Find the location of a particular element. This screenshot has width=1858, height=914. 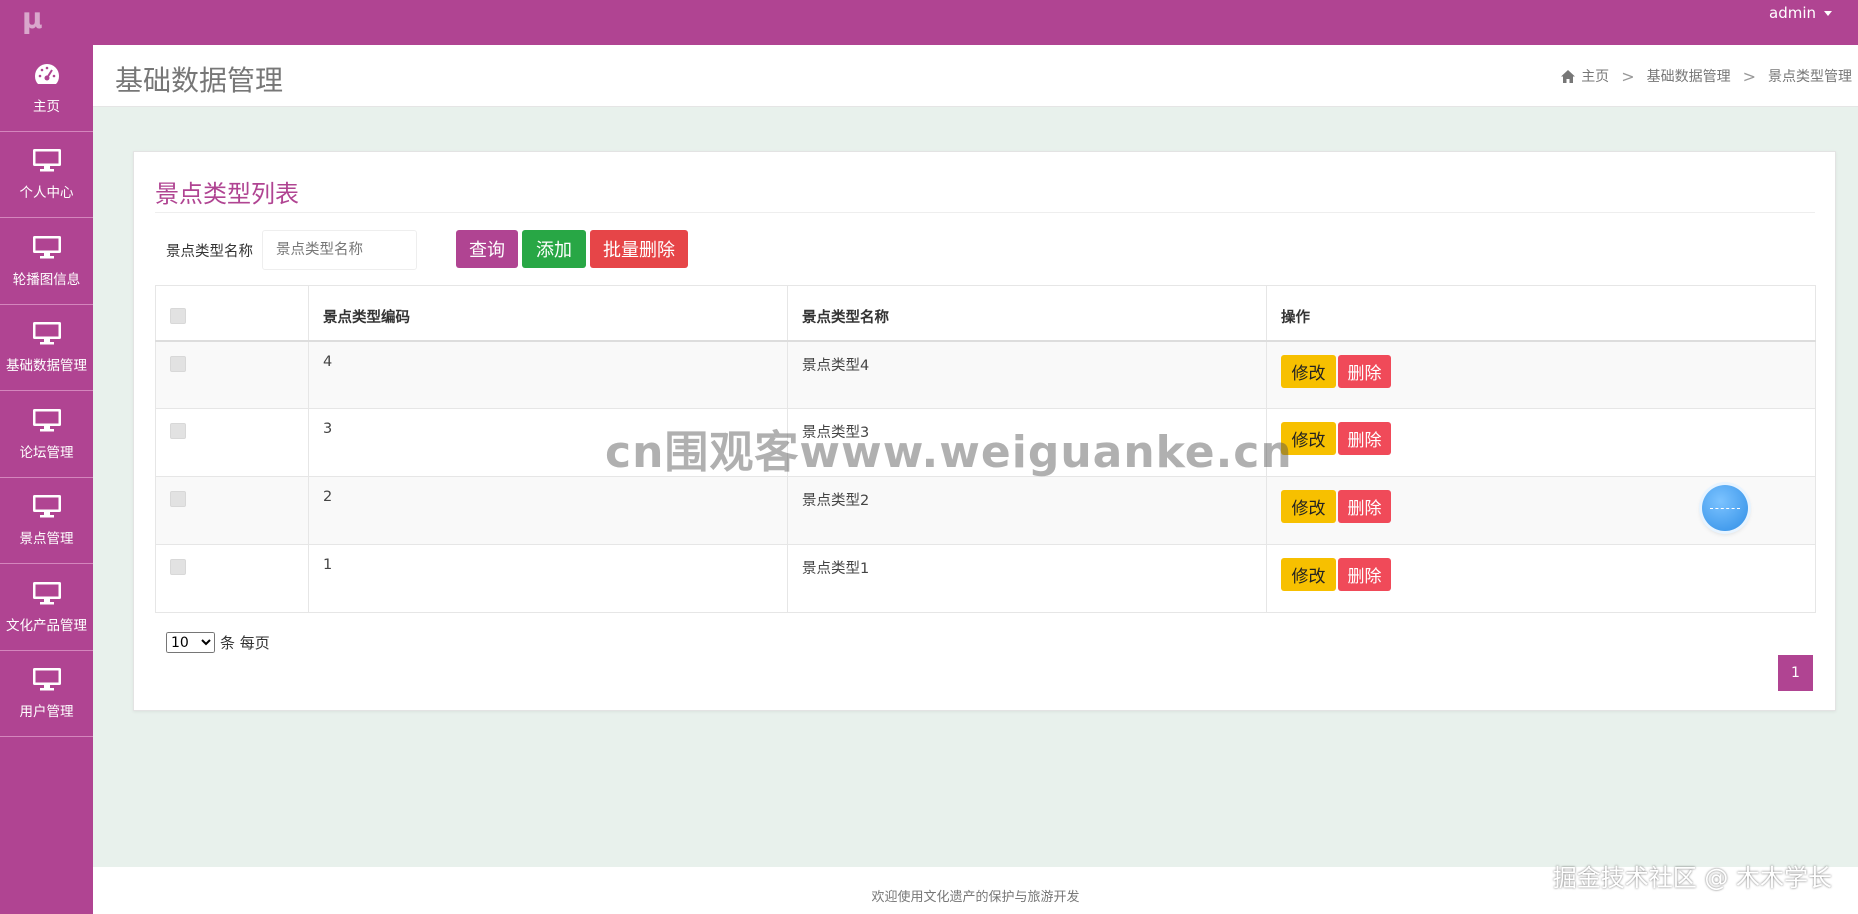

divider is located at coordinates (985, 212).